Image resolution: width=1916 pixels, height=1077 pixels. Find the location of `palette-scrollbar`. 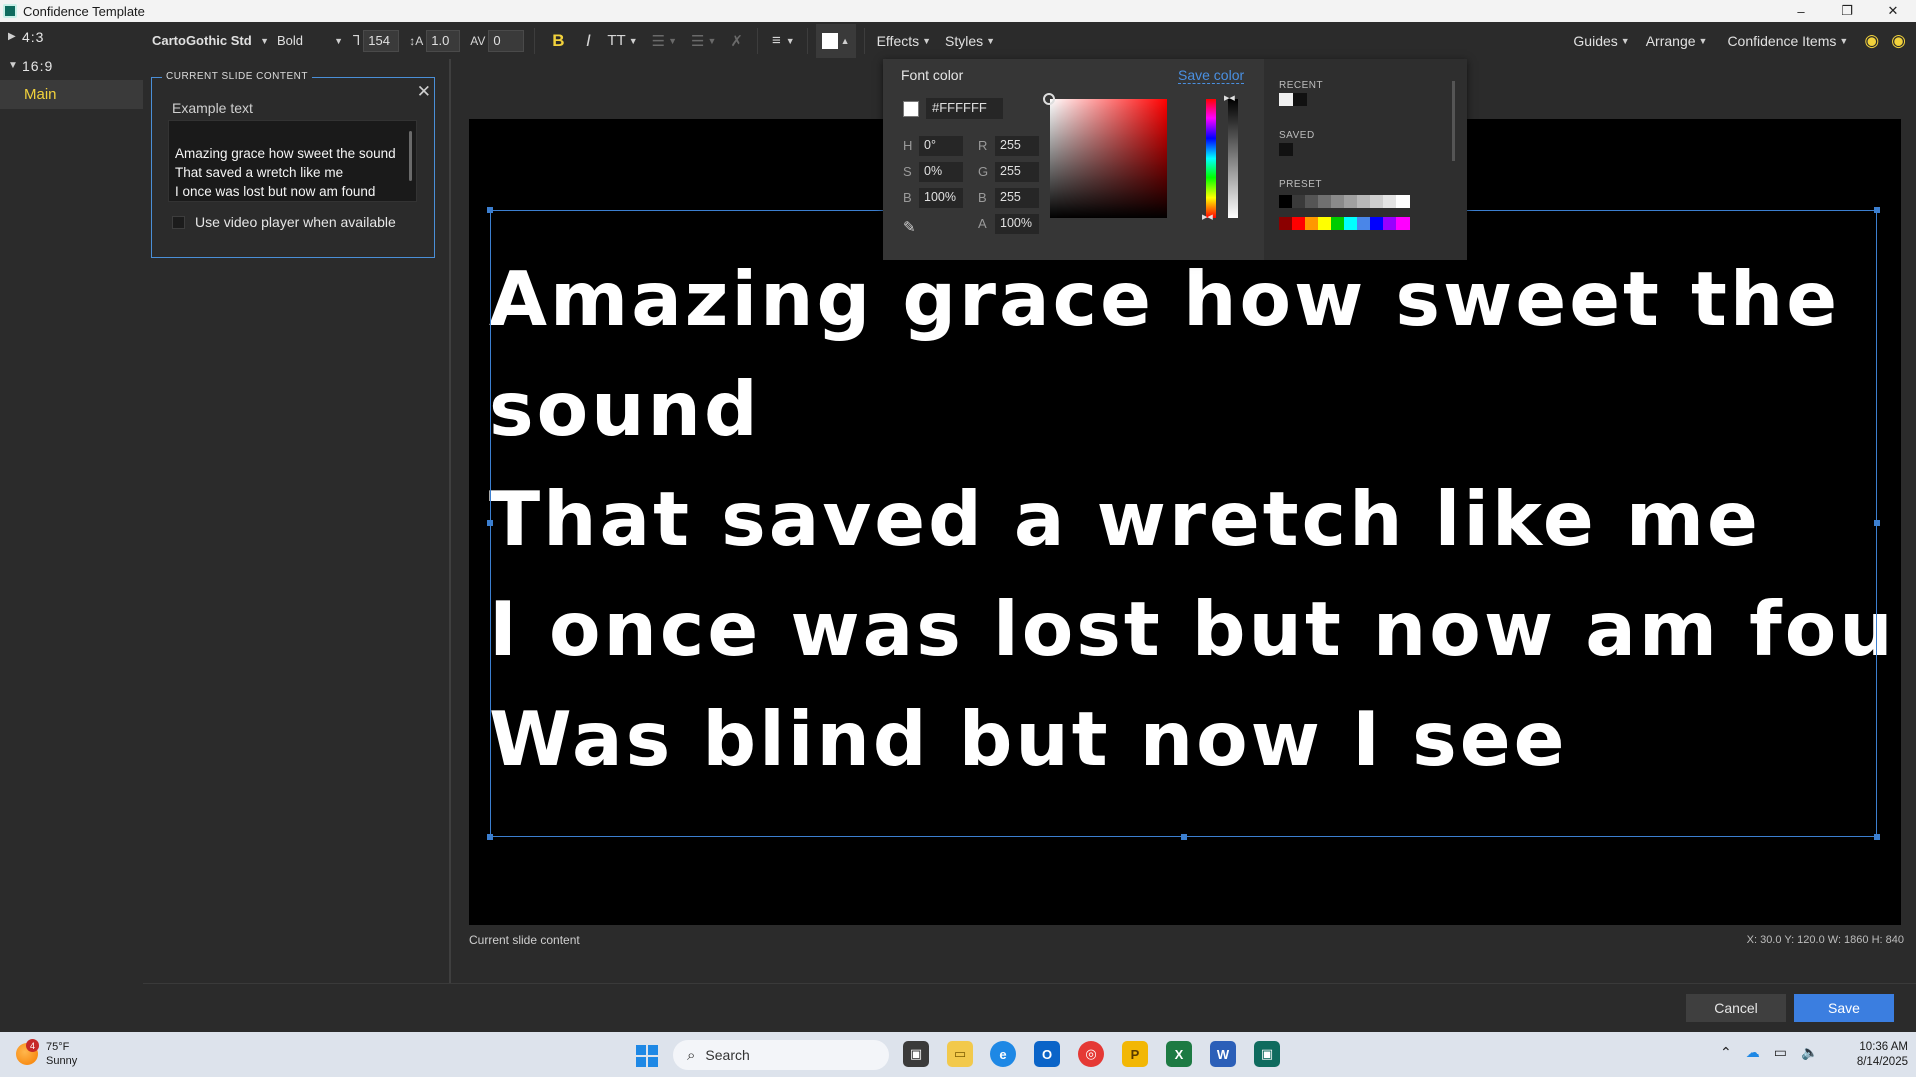

palette-scrollbar is located at coordinates (1453, 121).